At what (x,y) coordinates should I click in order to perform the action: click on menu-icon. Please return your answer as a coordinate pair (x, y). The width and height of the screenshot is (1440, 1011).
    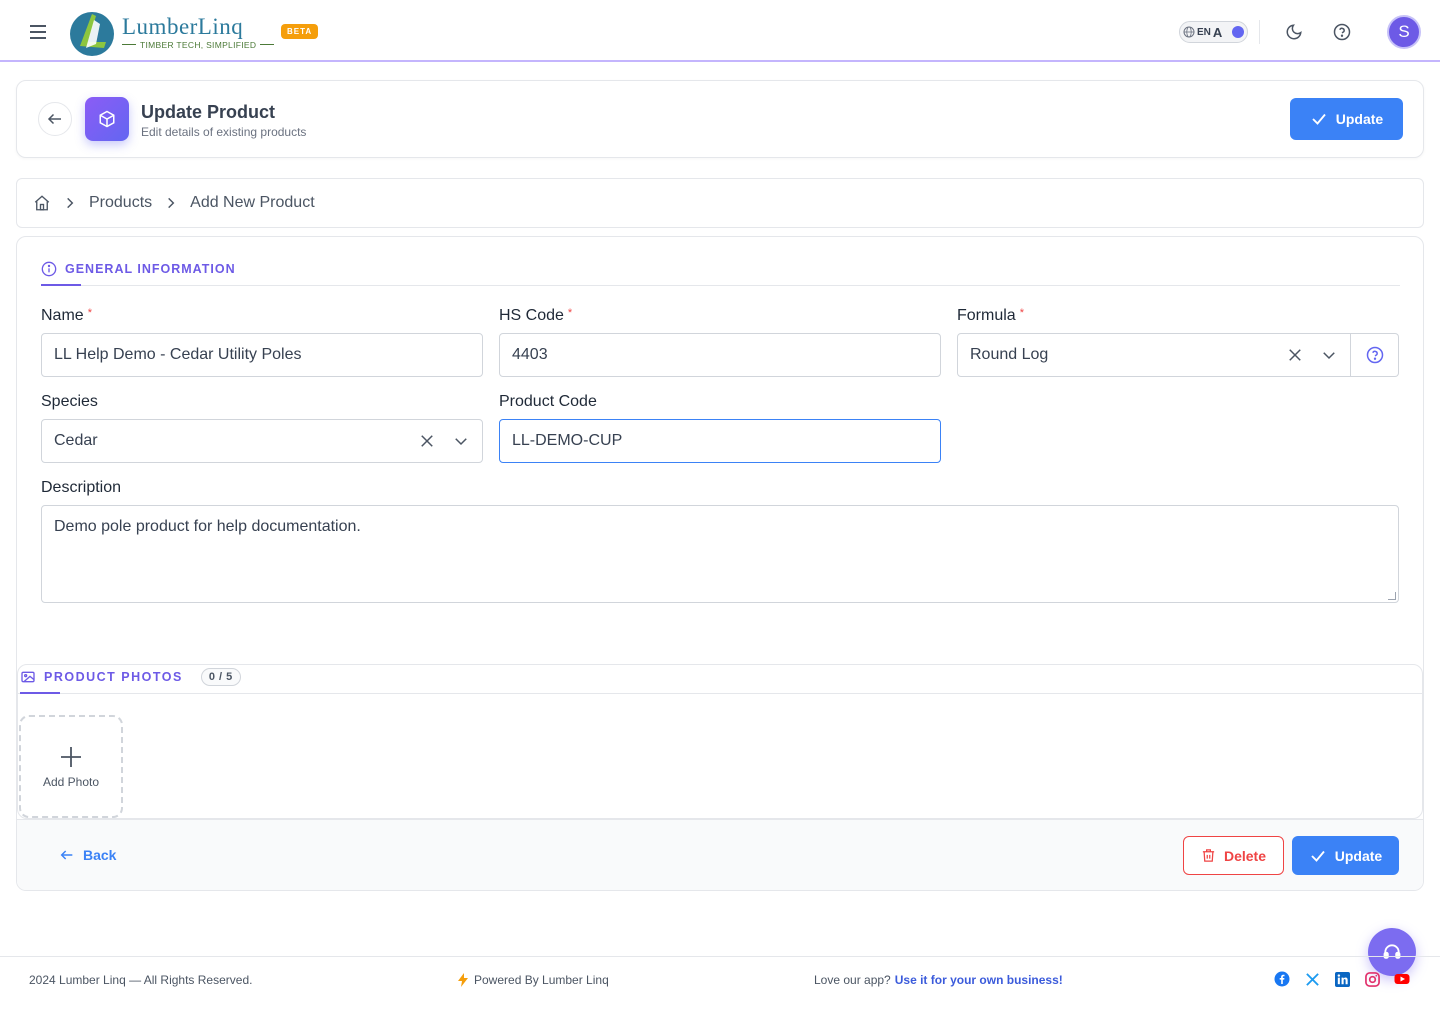
    Looking at the image, I should click on (38, 32).